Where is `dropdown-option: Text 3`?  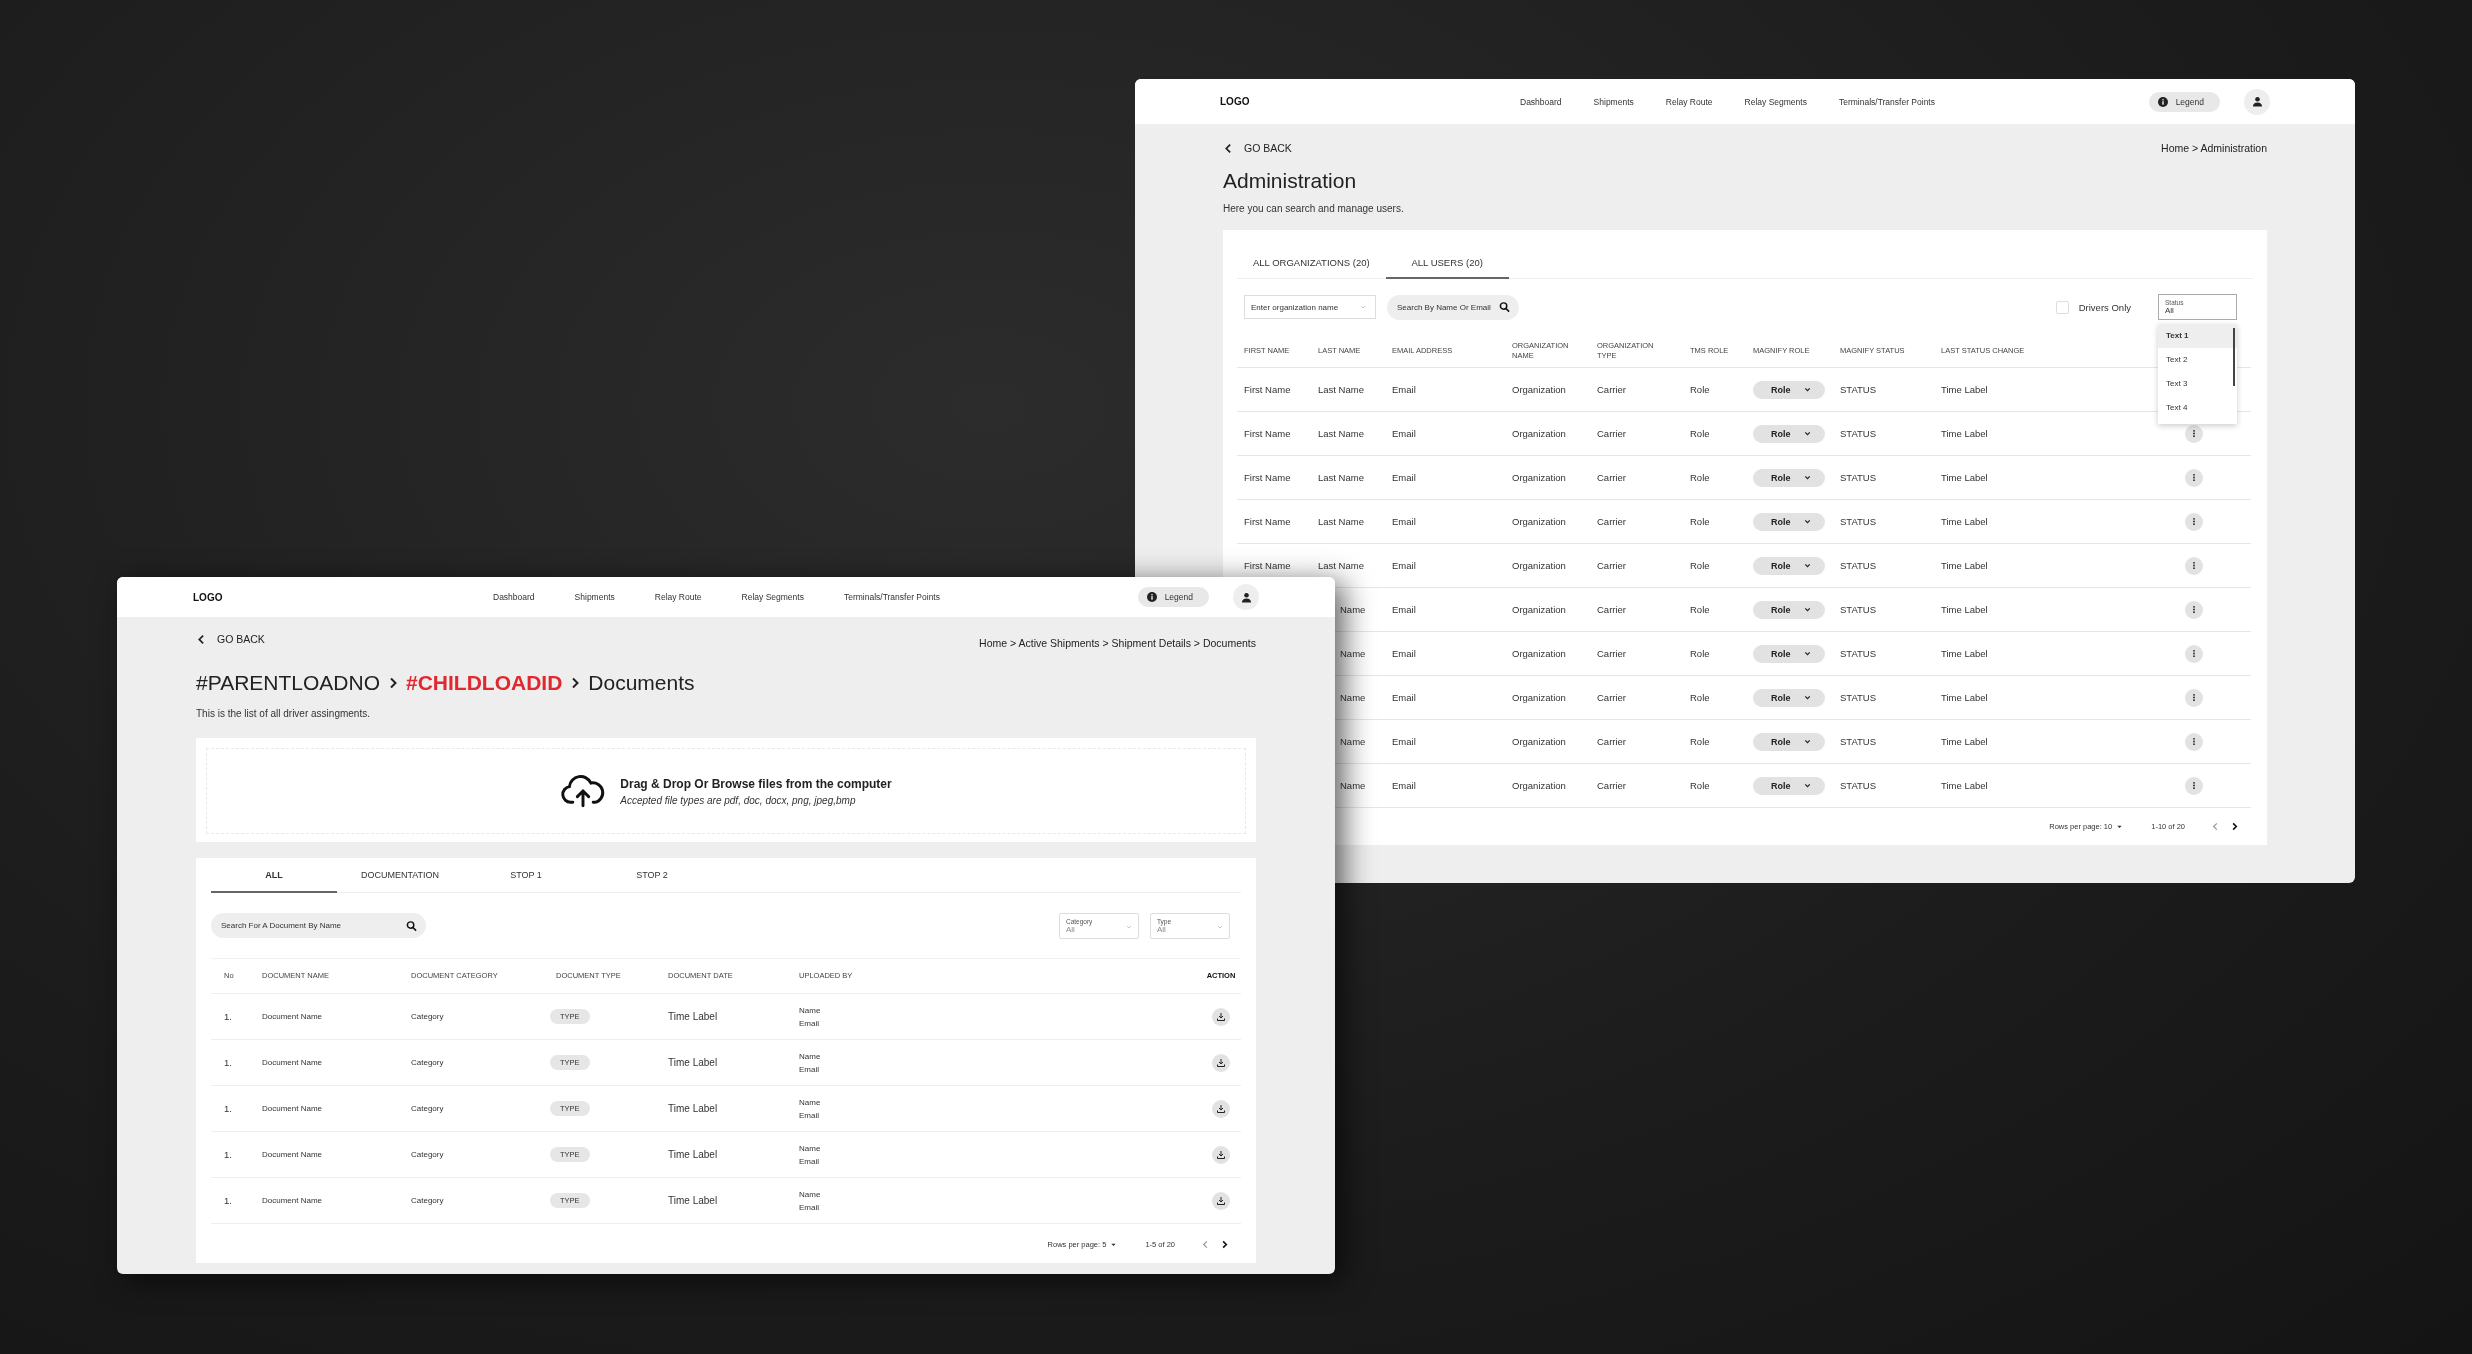
dropdown-option: Text 3 is located at coordinates (2197, 384).